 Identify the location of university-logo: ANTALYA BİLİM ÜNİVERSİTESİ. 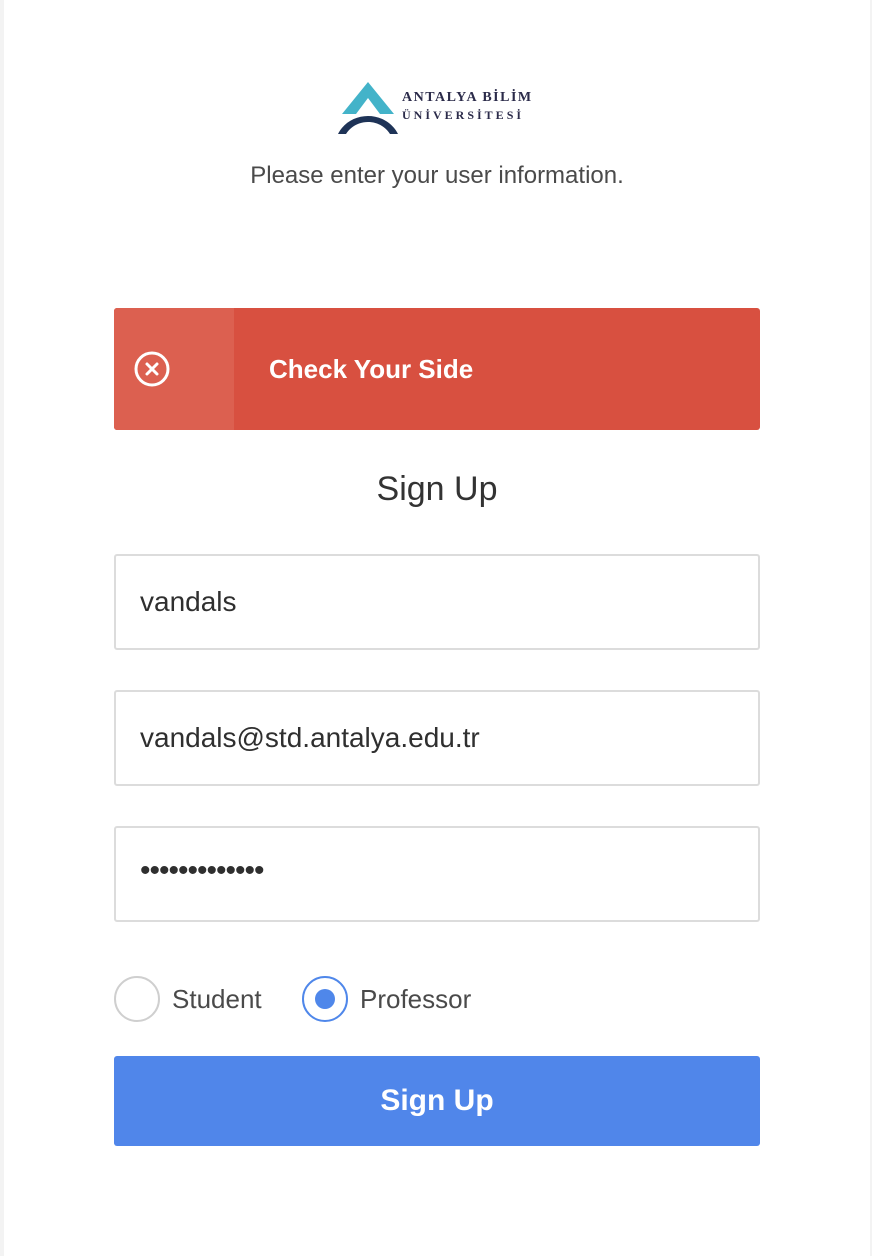
(441, 110).